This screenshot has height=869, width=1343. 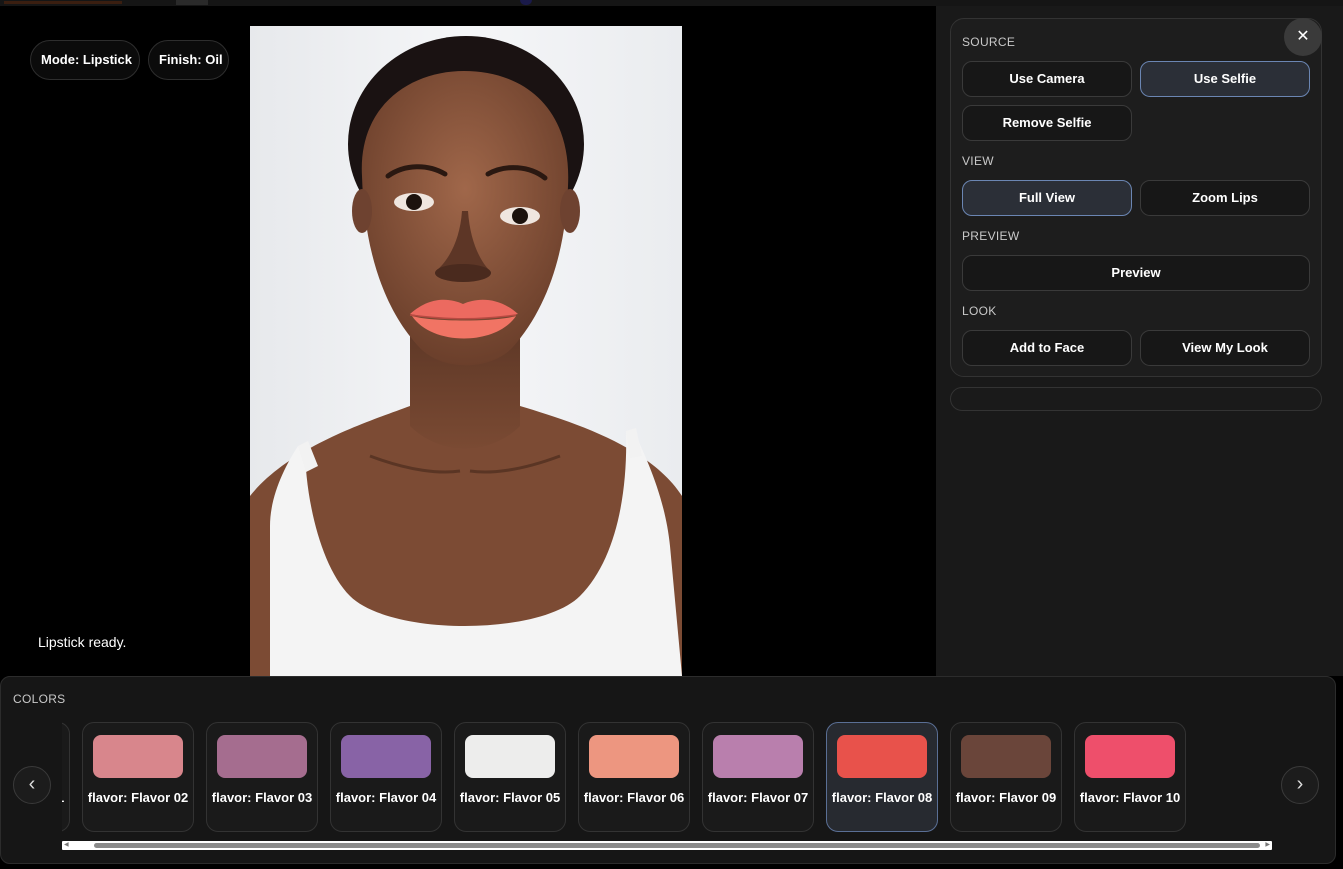 I want to click on swatch-label: flavor: Flavor 07, so click(x=758, y=797).